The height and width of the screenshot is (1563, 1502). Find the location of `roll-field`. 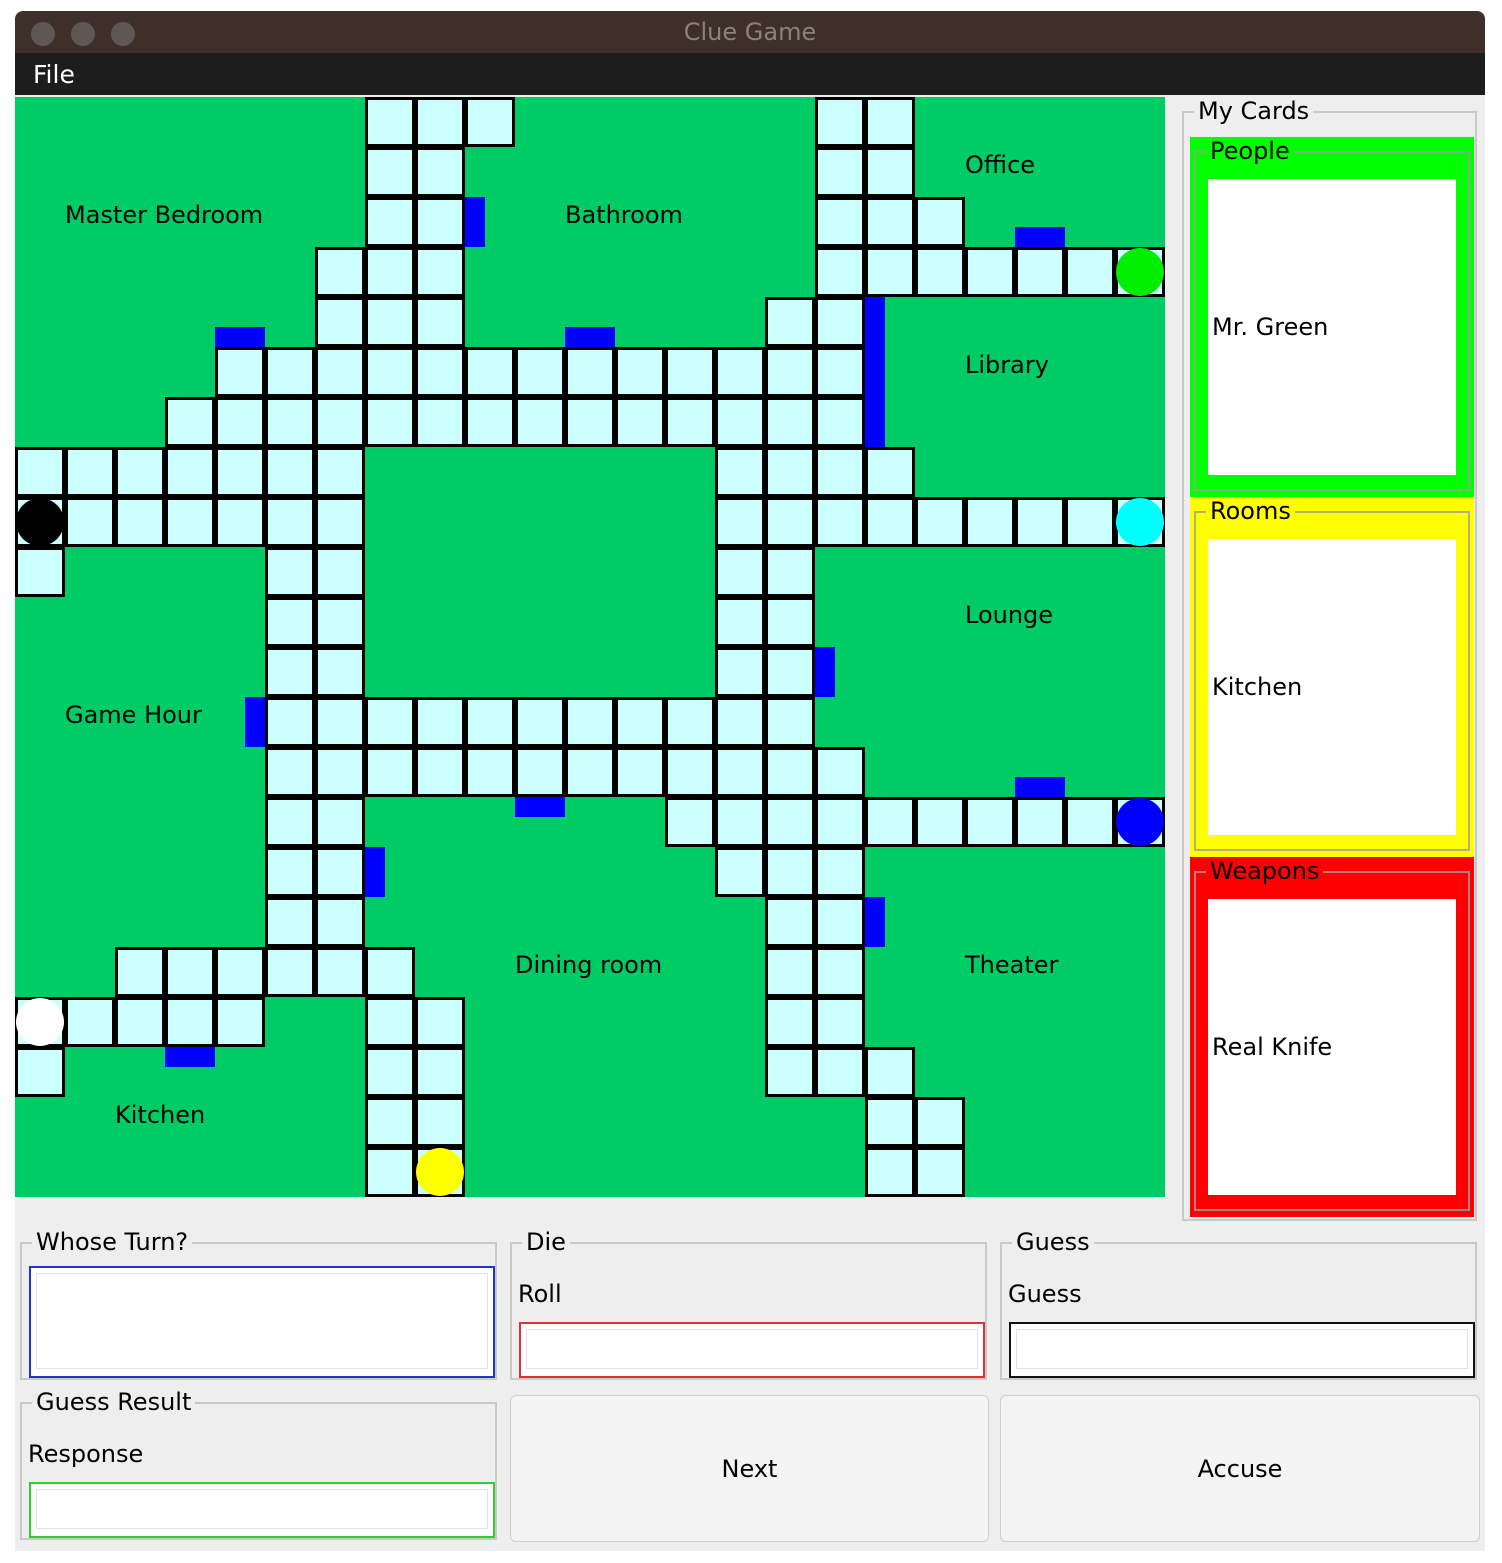

roll-field is located at coordinates (752, 1350).